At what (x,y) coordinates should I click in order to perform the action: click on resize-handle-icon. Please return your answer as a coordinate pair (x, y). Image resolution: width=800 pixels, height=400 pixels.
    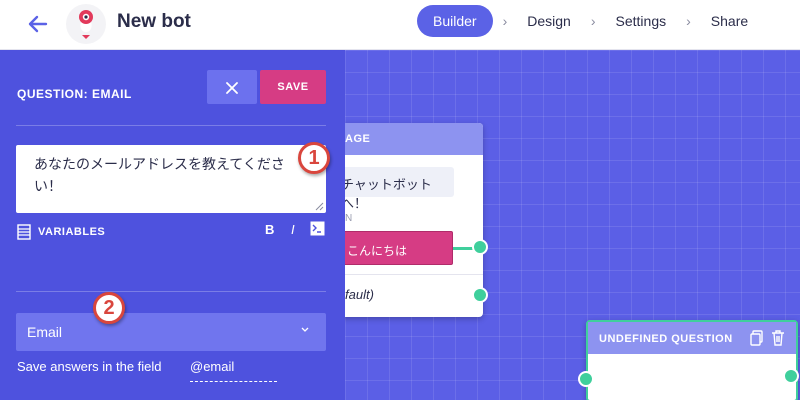
    Looking at the image, I should click on (319, 206).